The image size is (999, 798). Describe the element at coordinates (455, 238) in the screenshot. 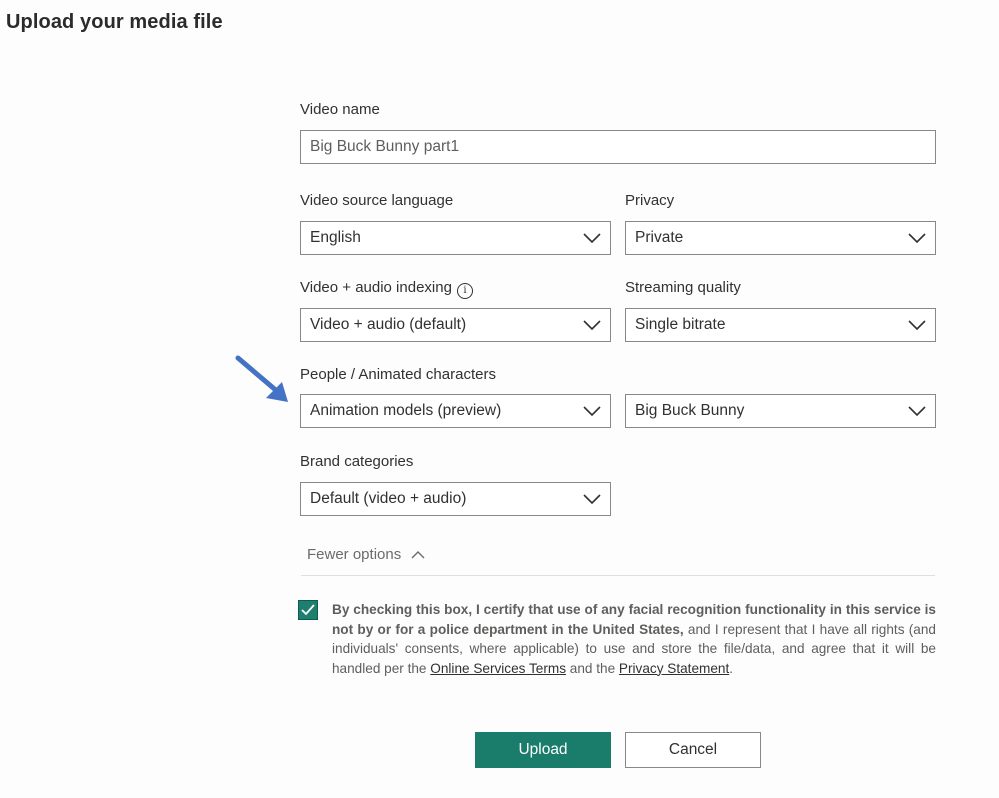

I see `source-language-dropdown: English` at that location.